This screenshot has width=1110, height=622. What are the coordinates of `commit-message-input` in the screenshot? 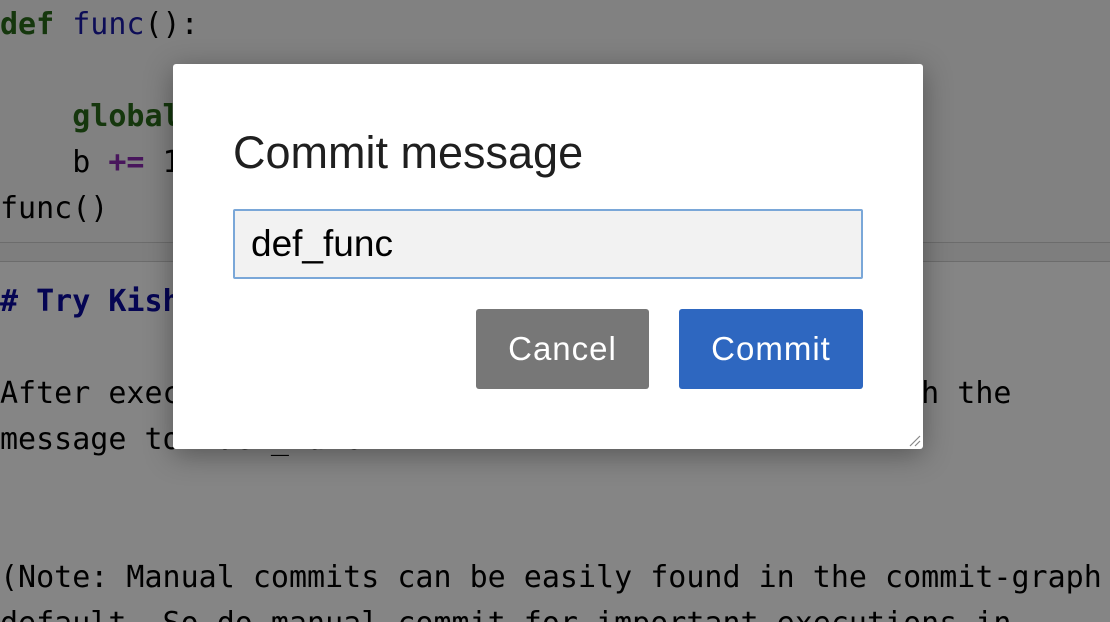 It's located at (548, 244).